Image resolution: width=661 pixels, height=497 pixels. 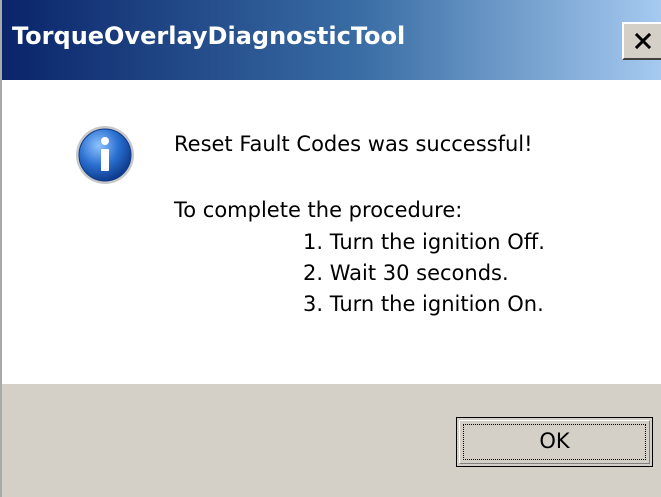 What do you see at coordinates (318, 210) in the screenshot?
I see `procedure-intro: To complete the procedure:` at bounding box center [318, 210].